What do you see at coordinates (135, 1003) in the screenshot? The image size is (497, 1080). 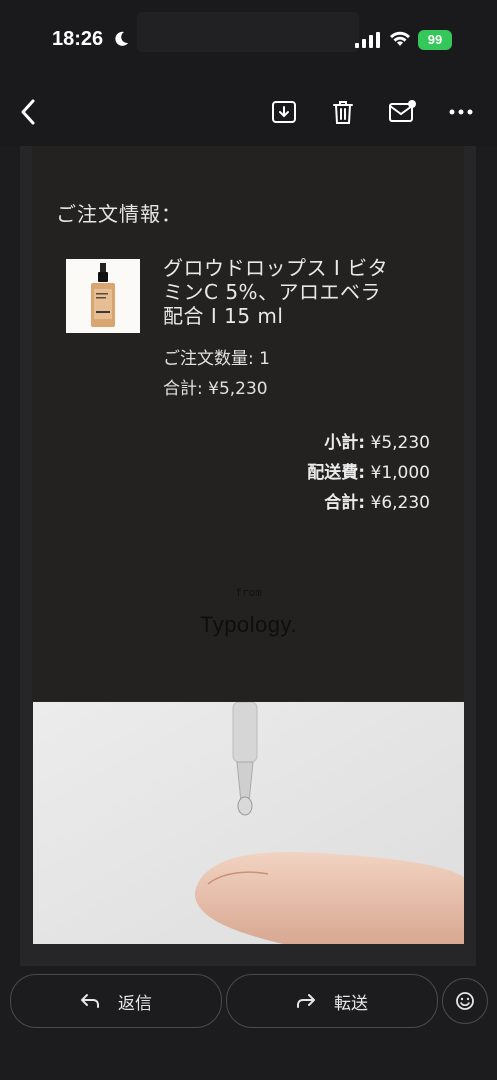 I see `reply-label: 返信` at bounding box center [135, 1003].